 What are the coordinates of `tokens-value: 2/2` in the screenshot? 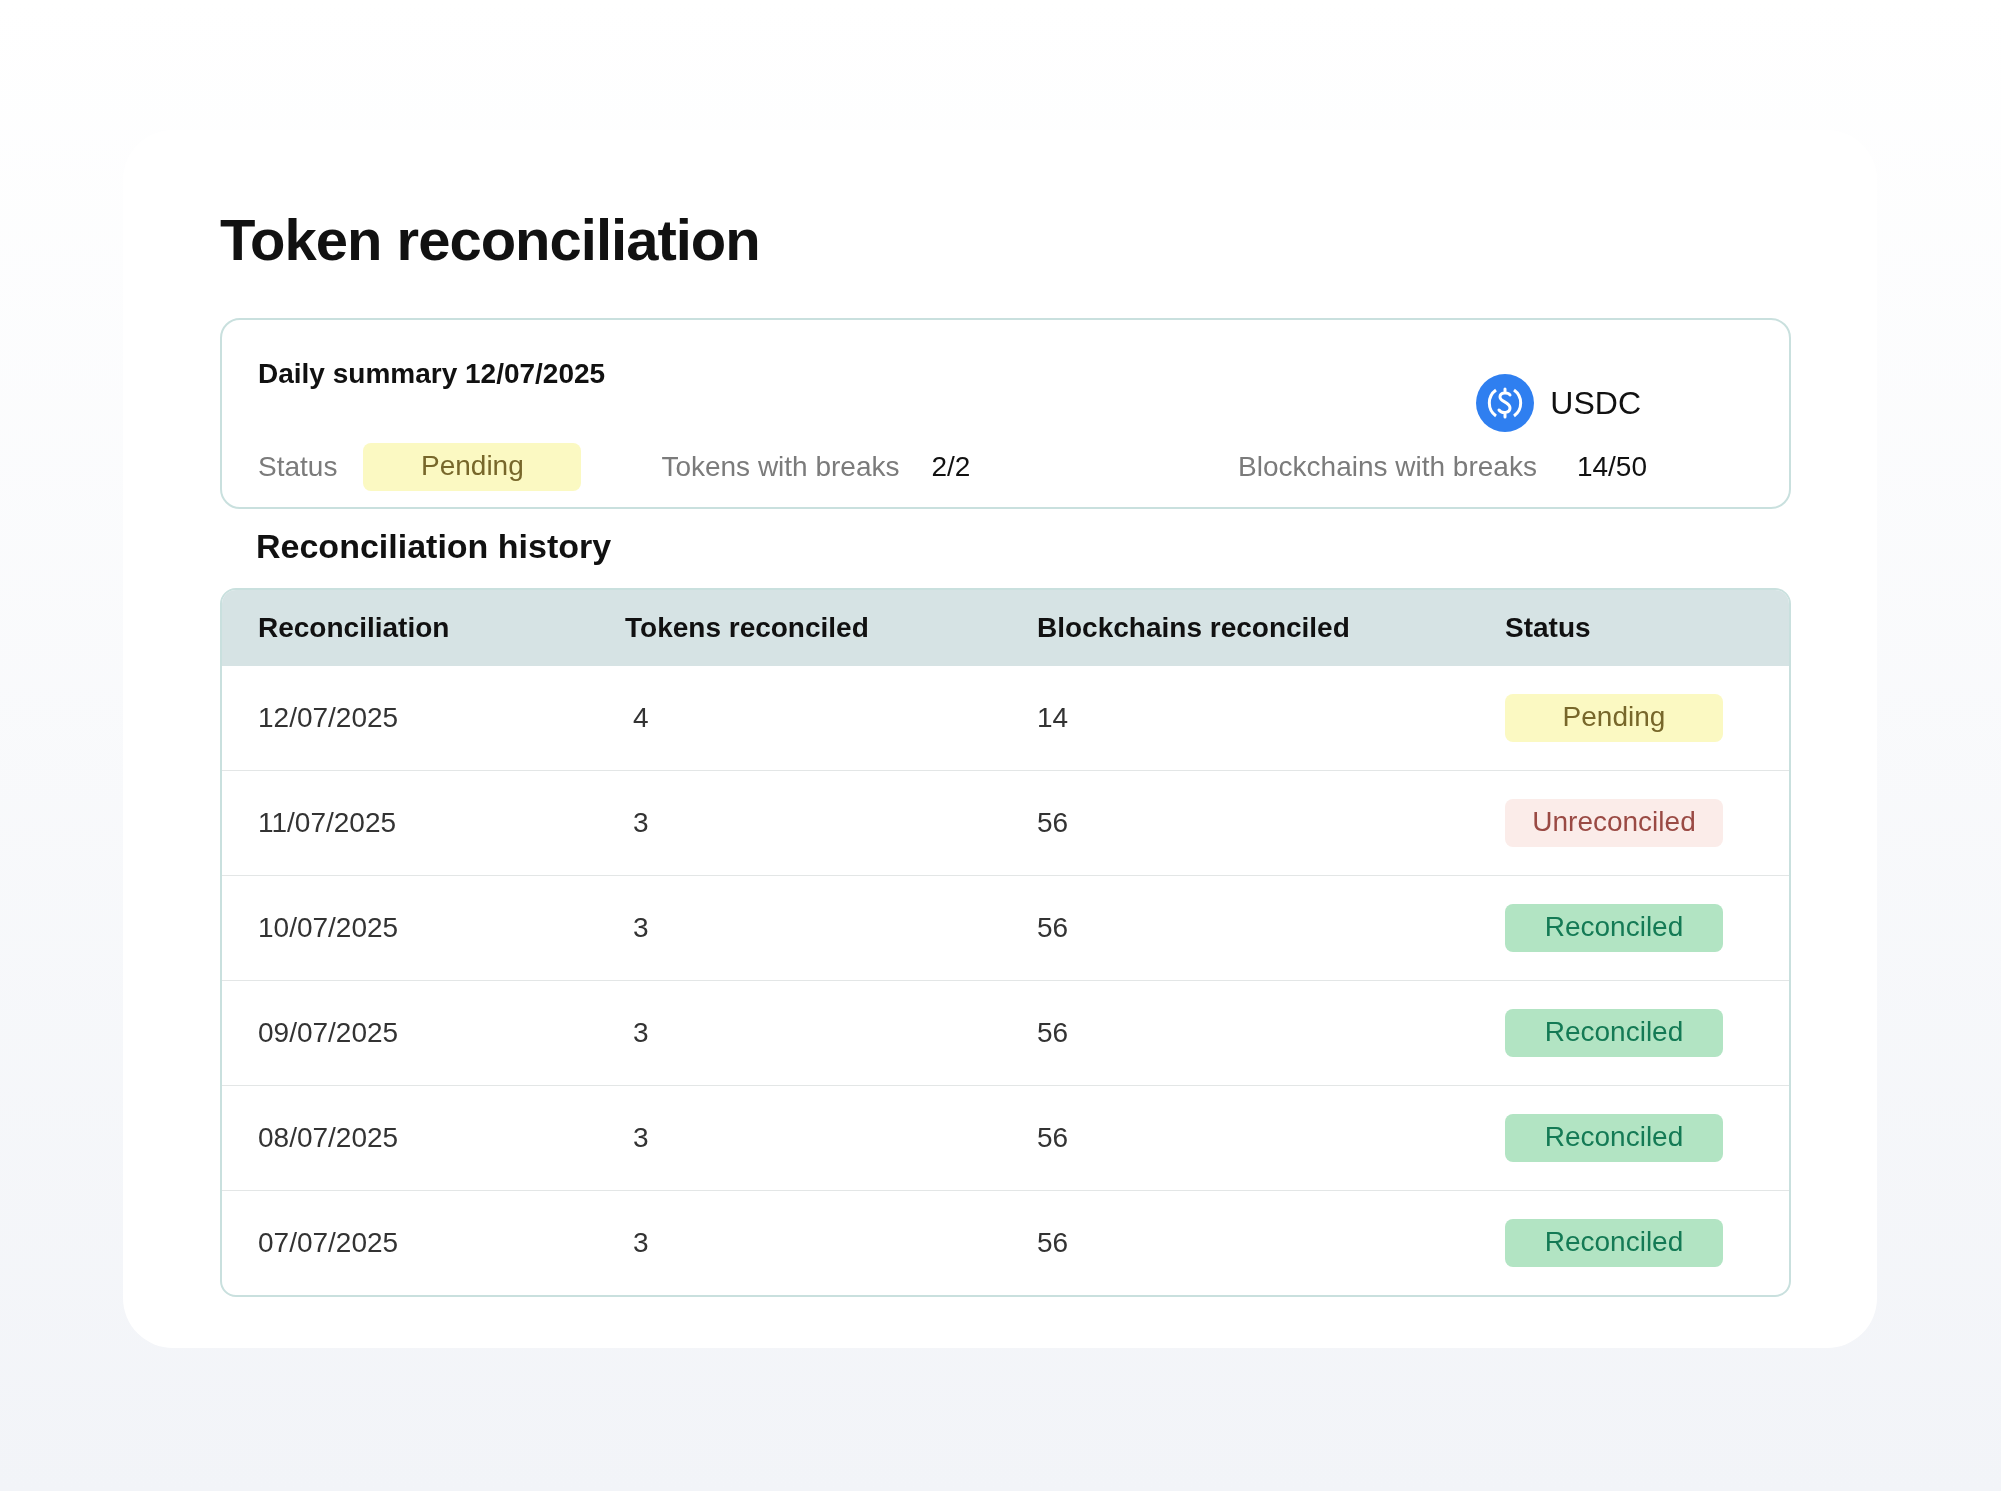 It's located at (951, 466).